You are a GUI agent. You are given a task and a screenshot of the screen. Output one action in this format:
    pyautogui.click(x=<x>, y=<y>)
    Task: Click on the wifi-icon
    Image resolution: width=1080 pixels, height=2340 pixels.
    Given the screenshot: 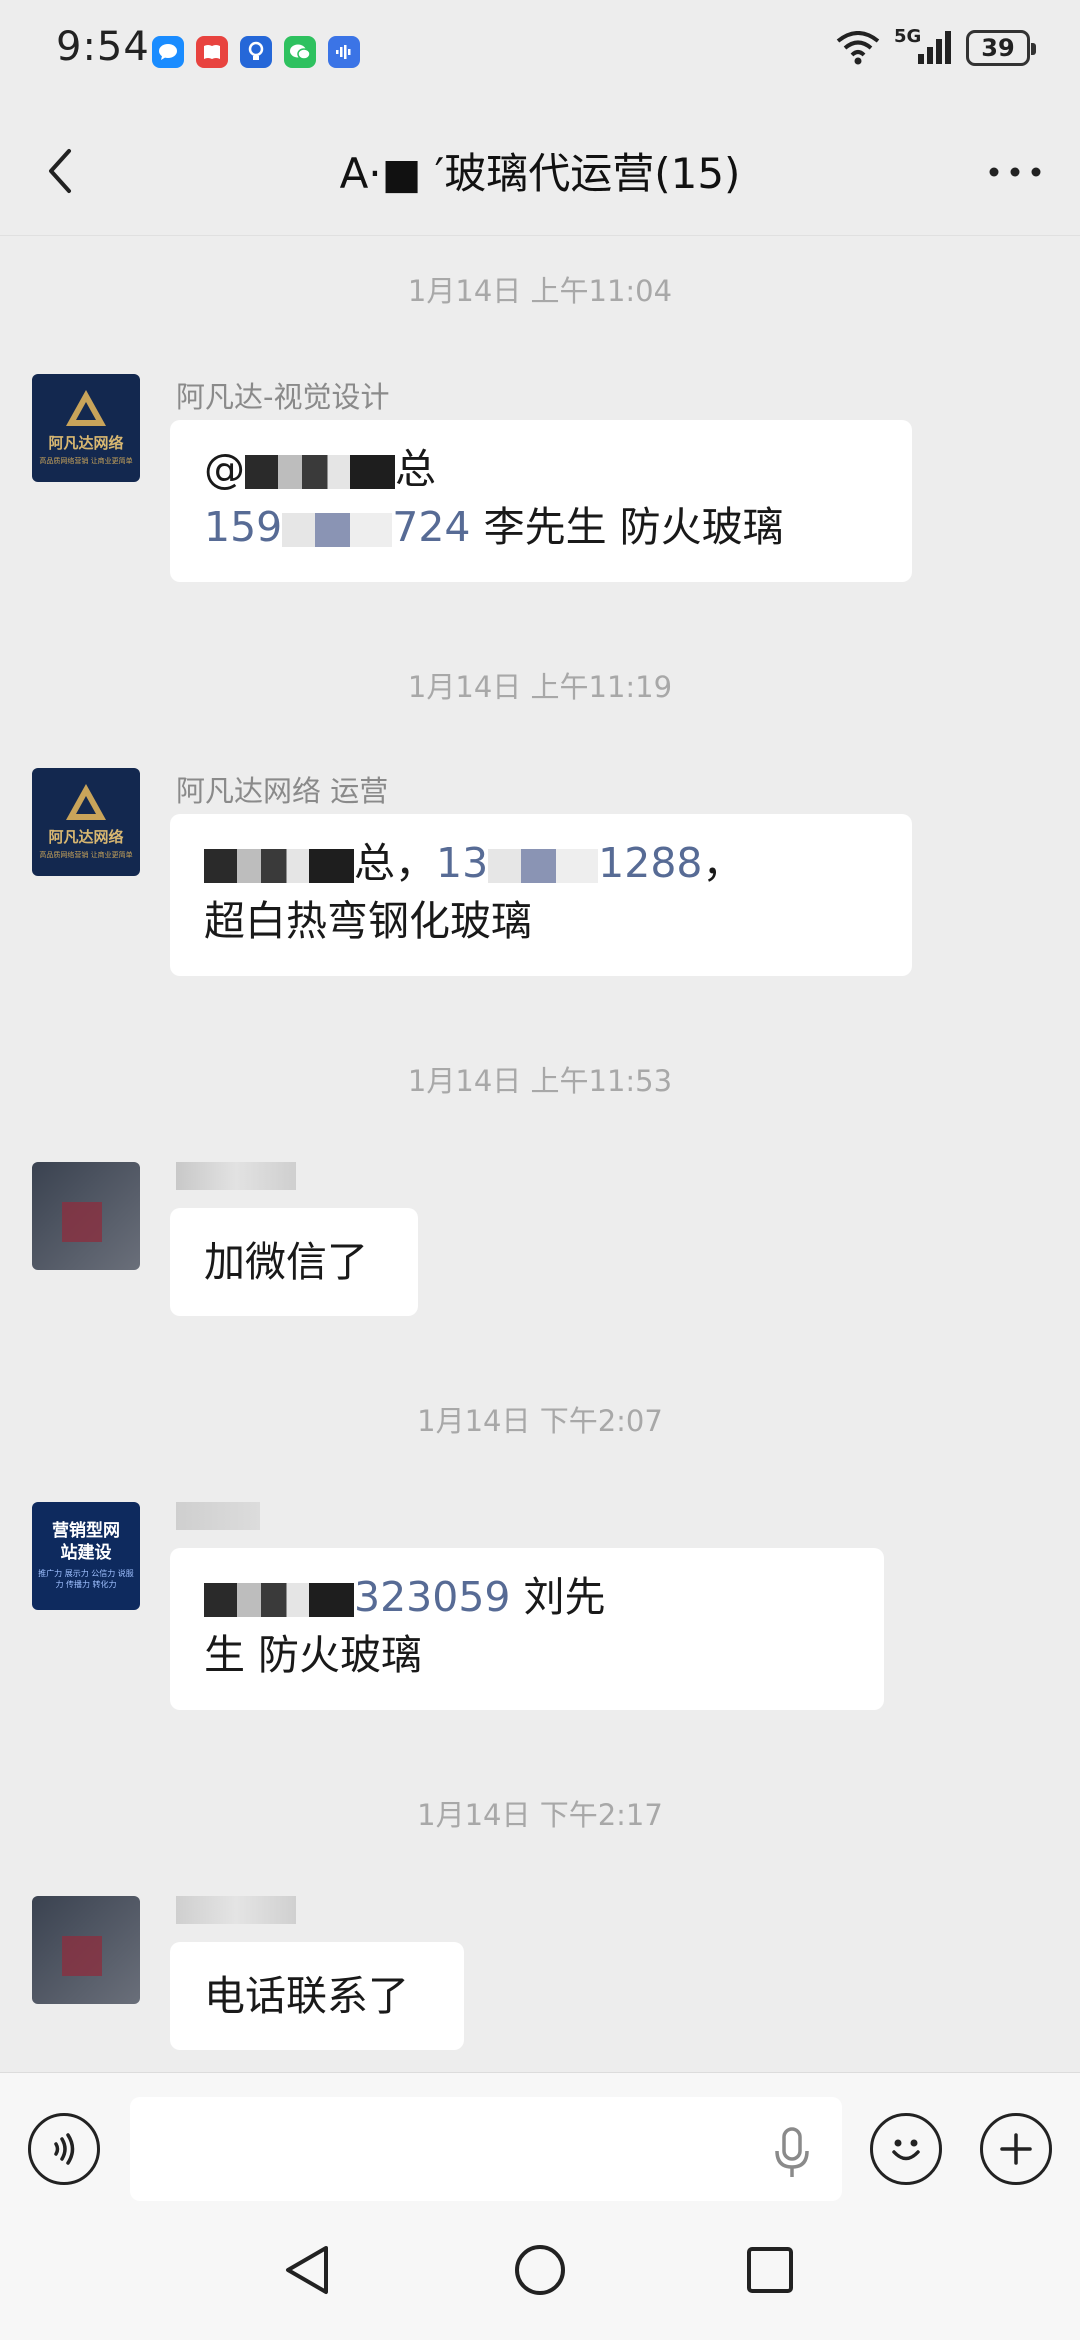 What is the action you would take?
    pyautogui.click(x=858, y=48)
    